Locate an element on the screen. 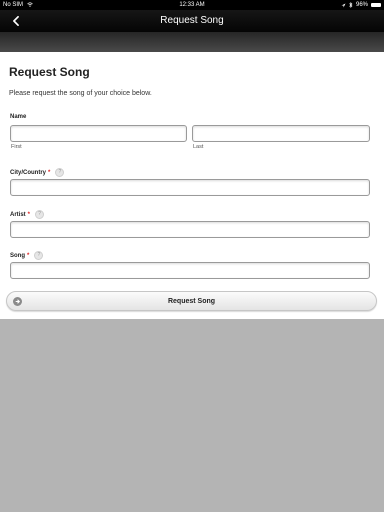 The image size is (384, 512). city-country-label: City/Country * ? is located at coordinates (37, 172).